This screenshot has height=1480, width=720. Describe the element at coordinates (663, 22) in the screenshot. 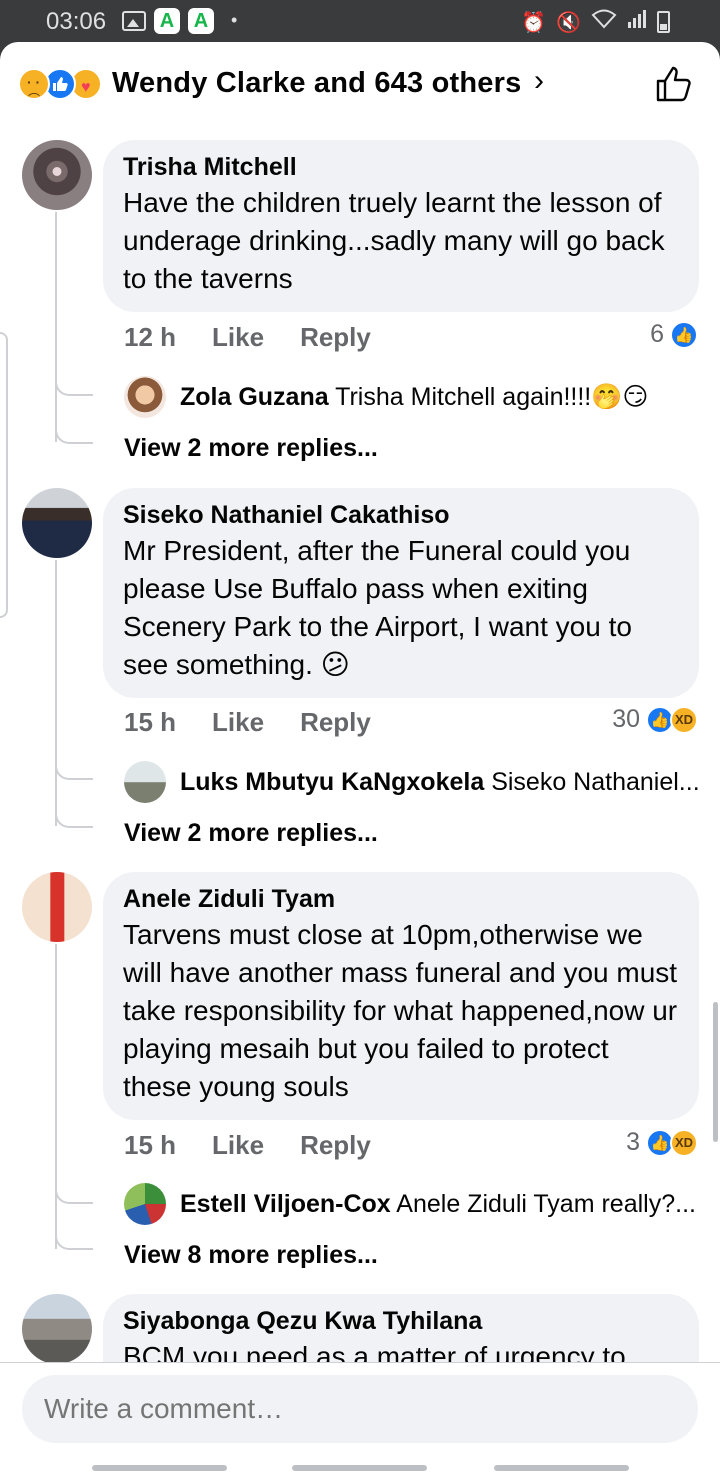

I see `battery-icon` at that location.